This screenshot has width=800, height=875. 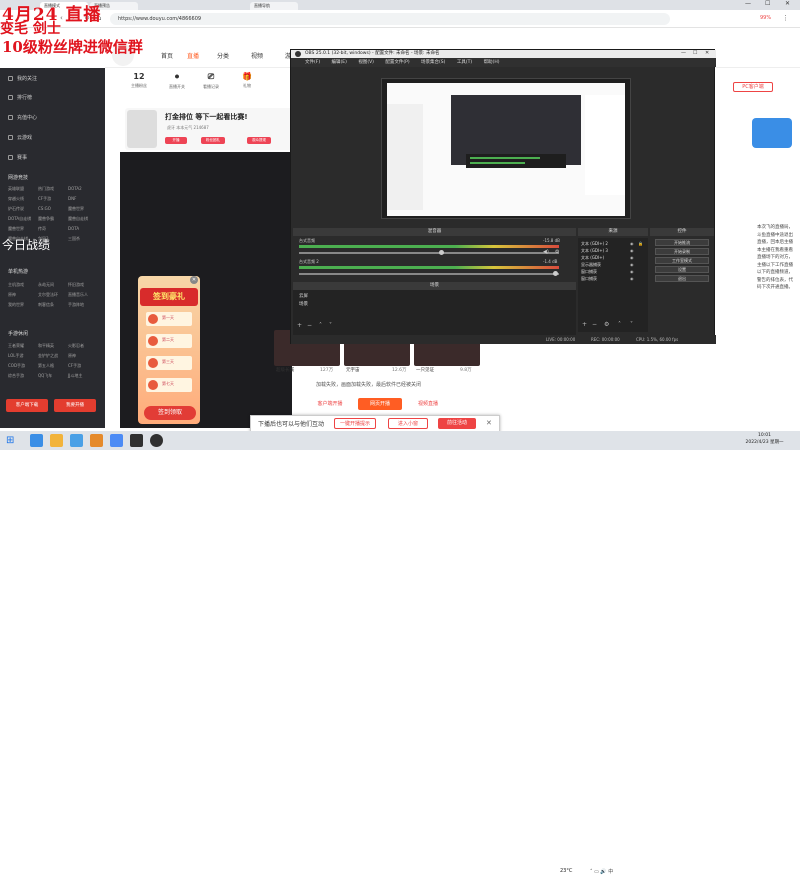 I want to click on event-banner-image, so click(x=772, y=133).